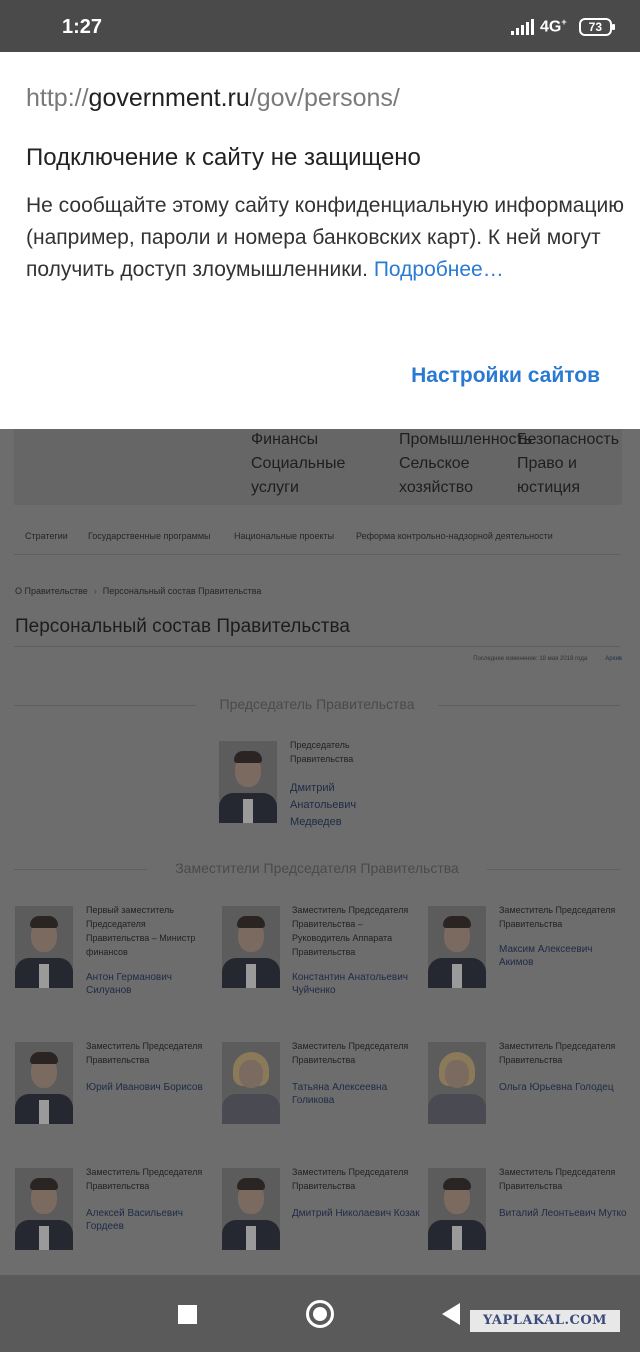 Image resolution: width=640 pixels, height=1352 pixels. Describe the element at coordinates (451, 1314) in the screenshot. I see `back-icon` at that location.